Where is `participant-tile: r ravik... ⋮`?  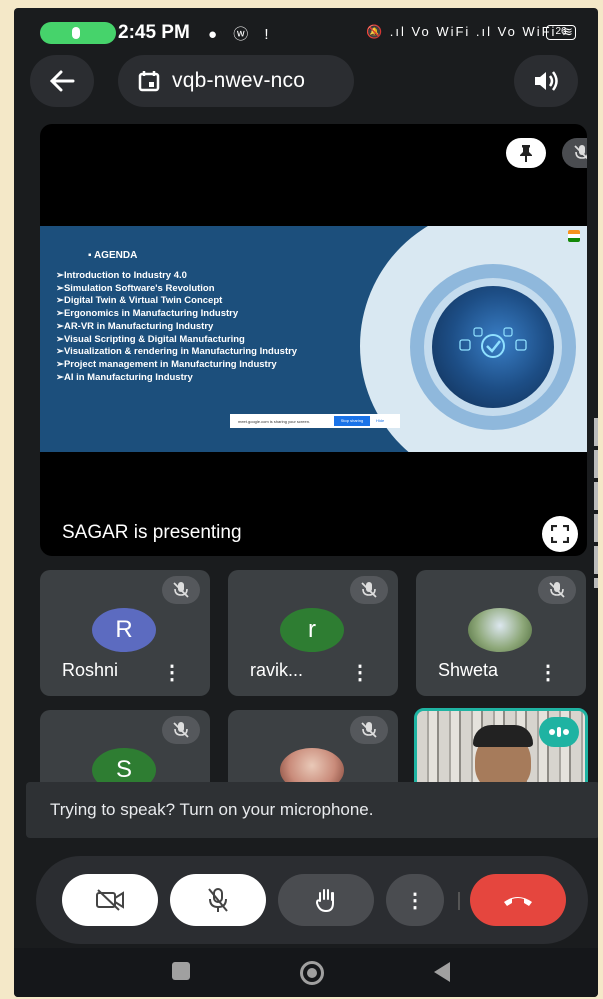 participant-tile: r ravik... ⋮ is located at coordinates (313, 633).